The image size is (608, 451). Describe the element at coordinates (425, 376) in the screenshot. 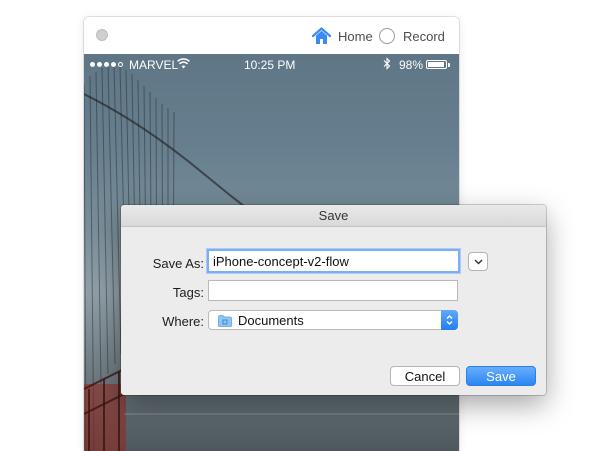

I see `cancel-button: Cancel` at that location.